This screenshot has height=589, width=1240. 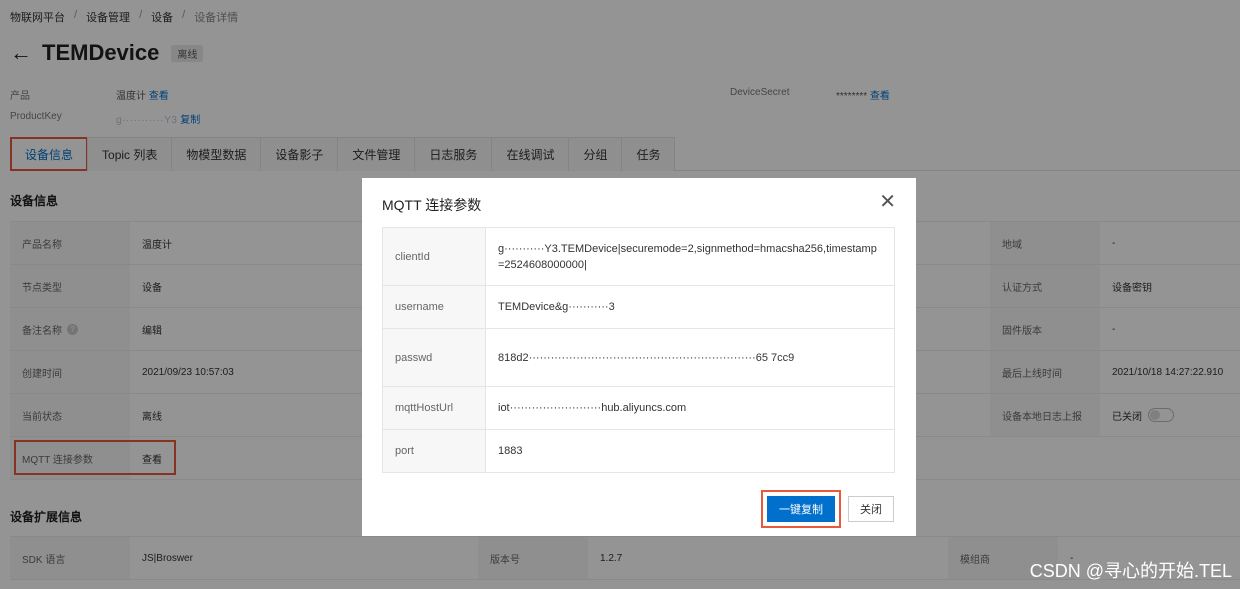 What do you see at coordinates (801, 509) in the screenshot?
I see `copy-all-button: 一键复制` at bounding box center [801, 509].